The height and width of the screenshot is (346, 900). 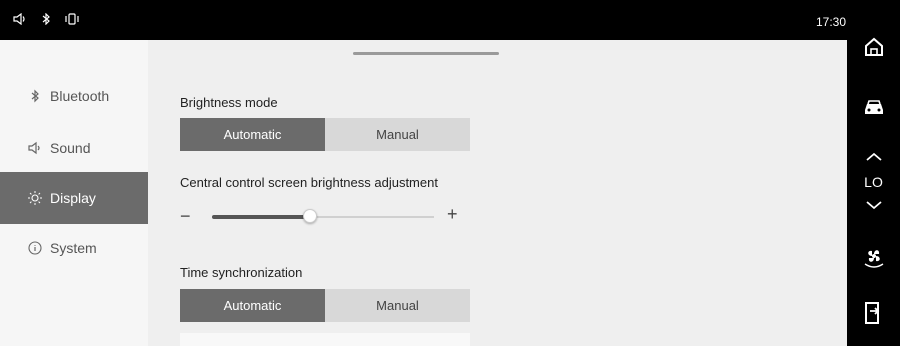 What do you see at coordinates (452, 214) in the screenshot?
I see `brightness-increase-button: +` at bounding box center [452, 214].